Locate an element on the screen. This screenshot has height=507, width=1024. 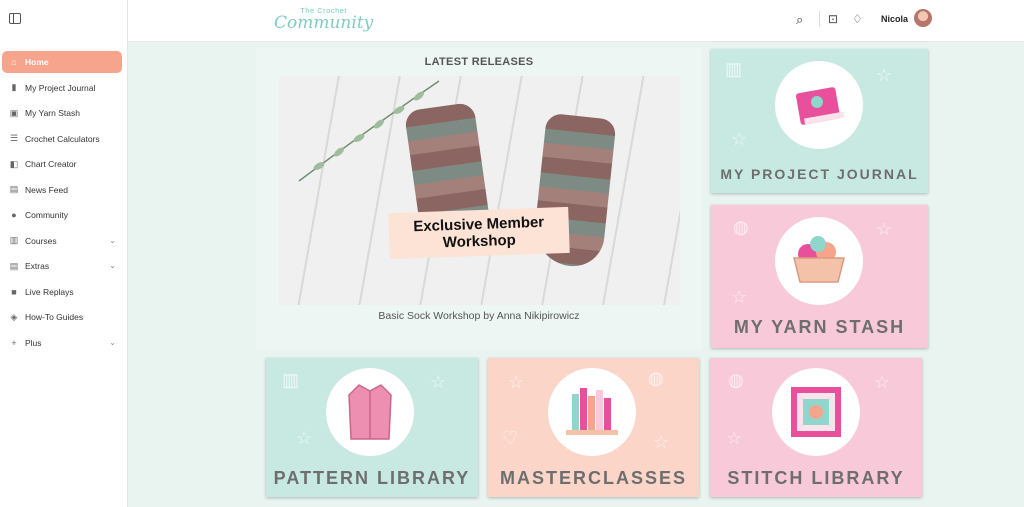
plus-icon: + is located at coordinates (14, 342).